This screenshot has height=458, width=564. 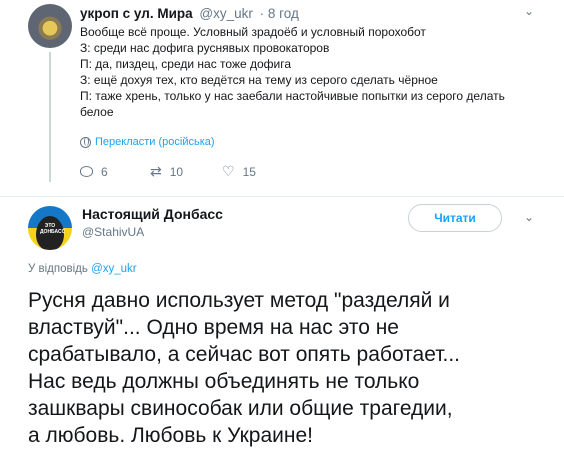 I want to click on replying-to: У відповідь @xy_ukr, so click(x=82, y=269).